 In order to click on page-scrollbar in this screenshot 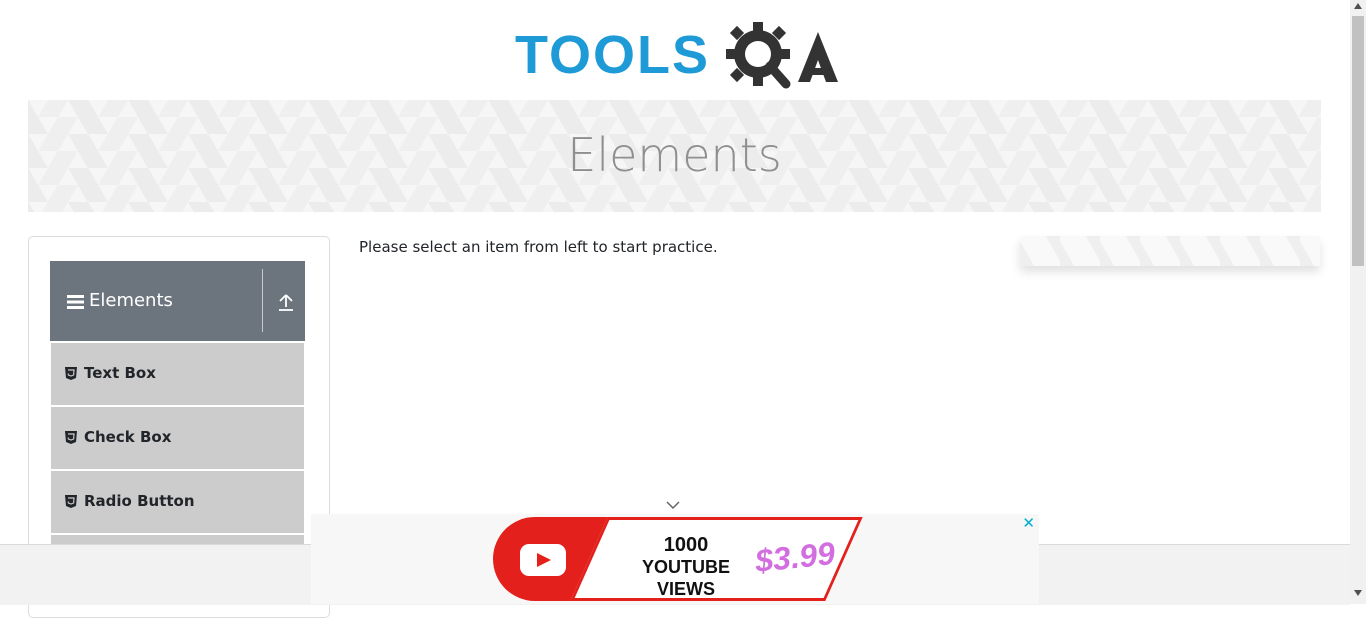, I will do `click(1358, 302)`.